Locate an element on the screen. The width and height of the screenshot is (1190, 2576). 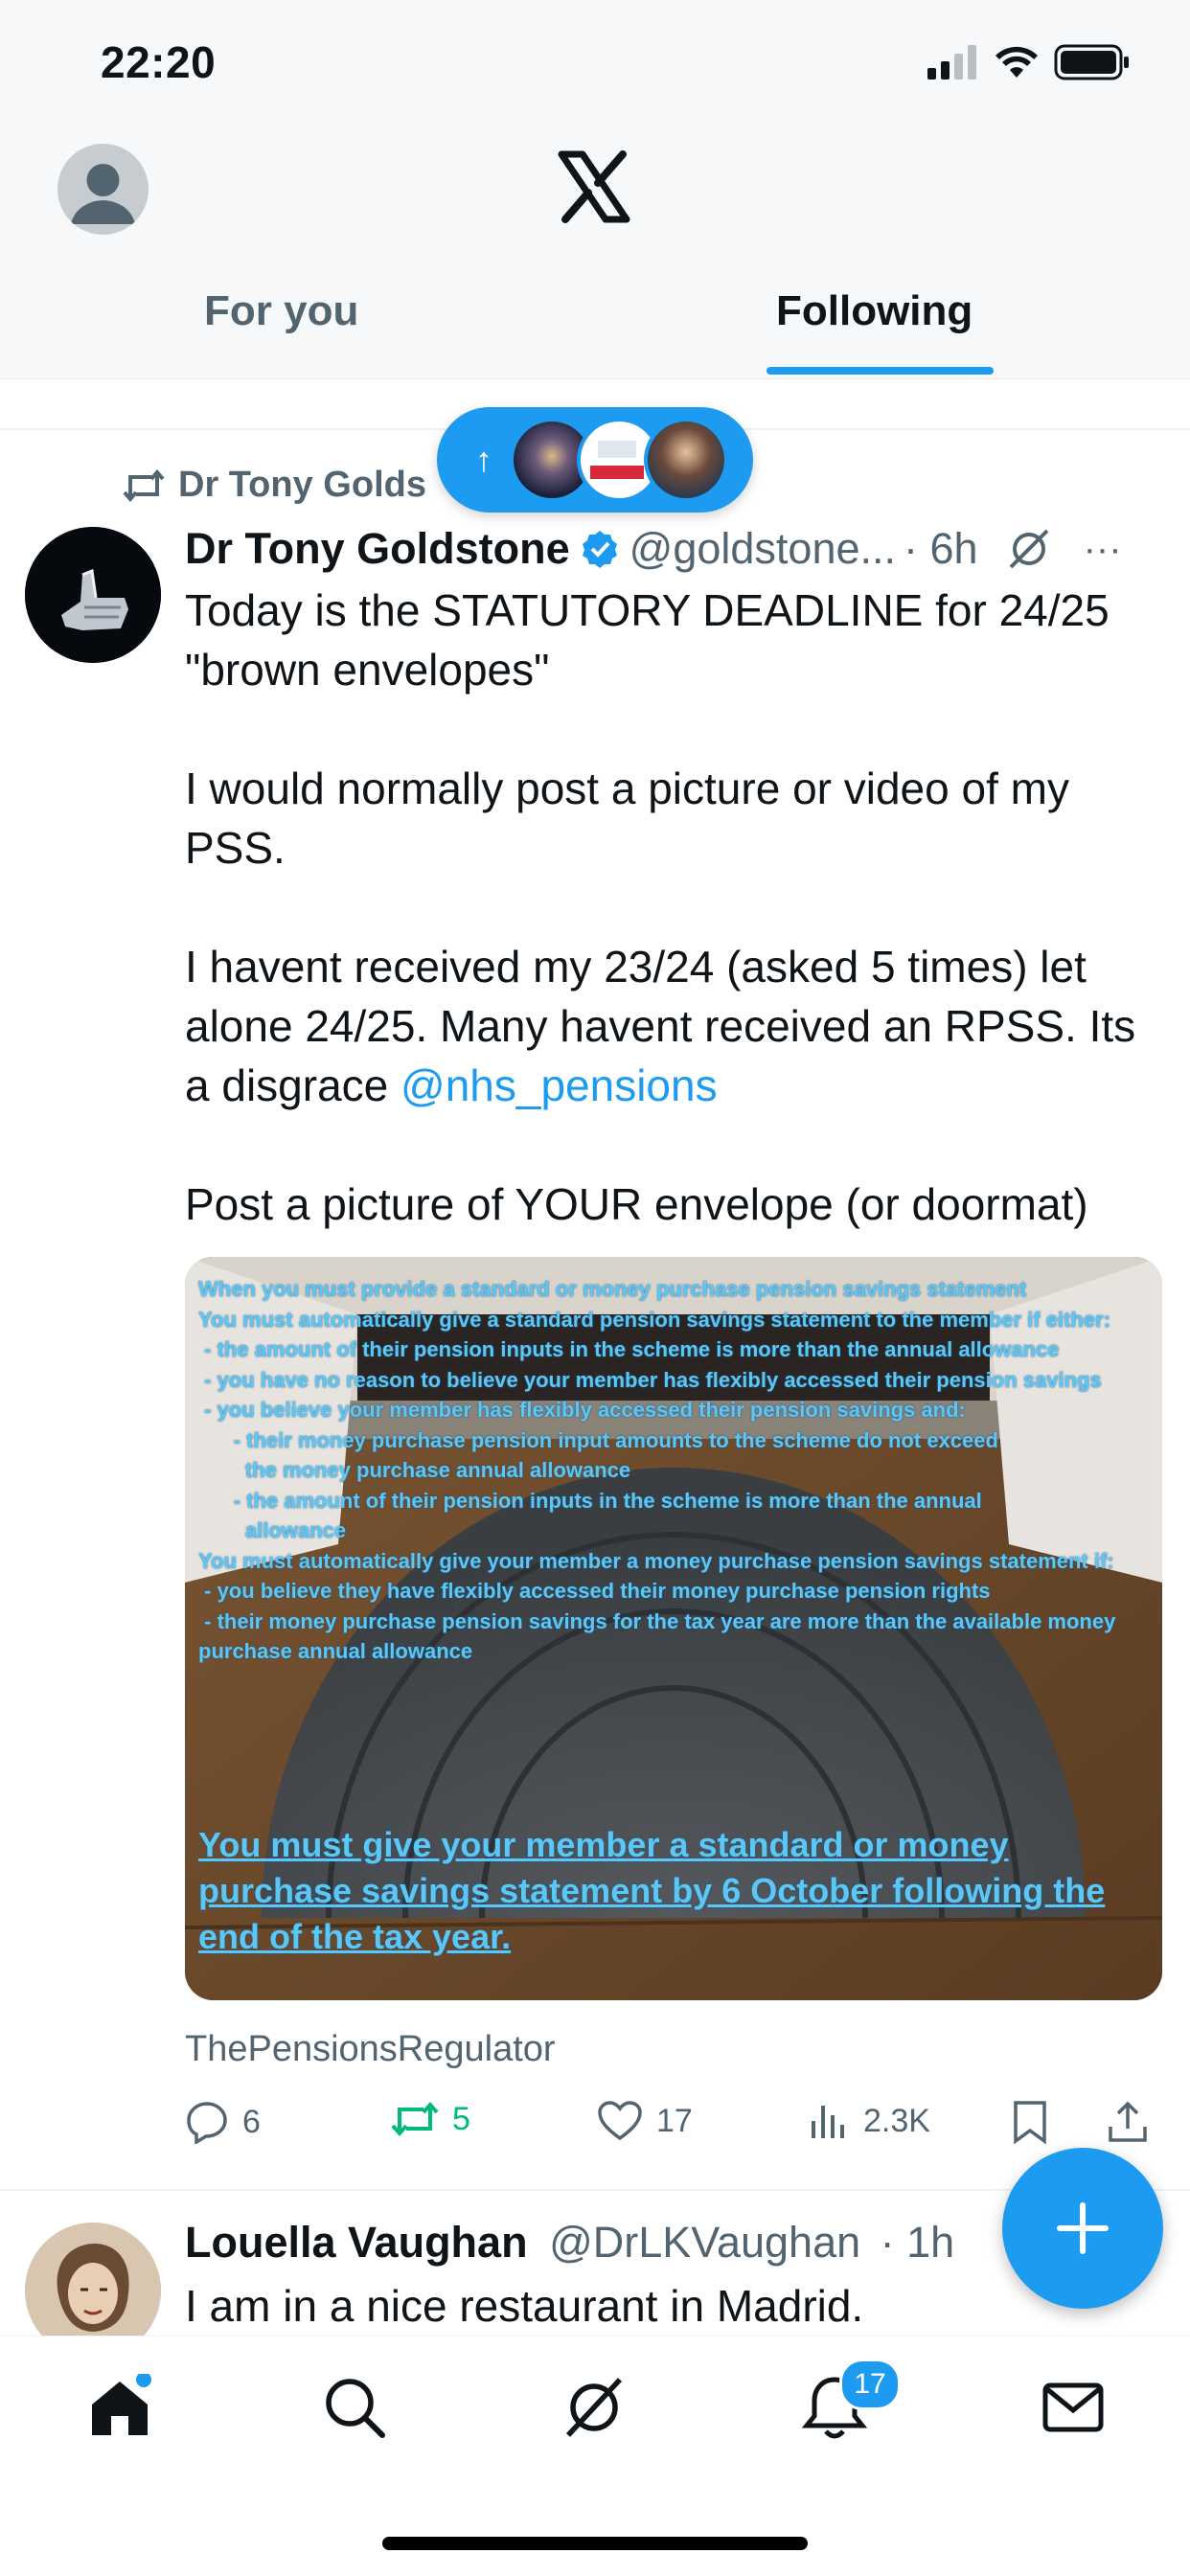
image-source: ThePensionsRegulator is located at coordinates (371, 2049).